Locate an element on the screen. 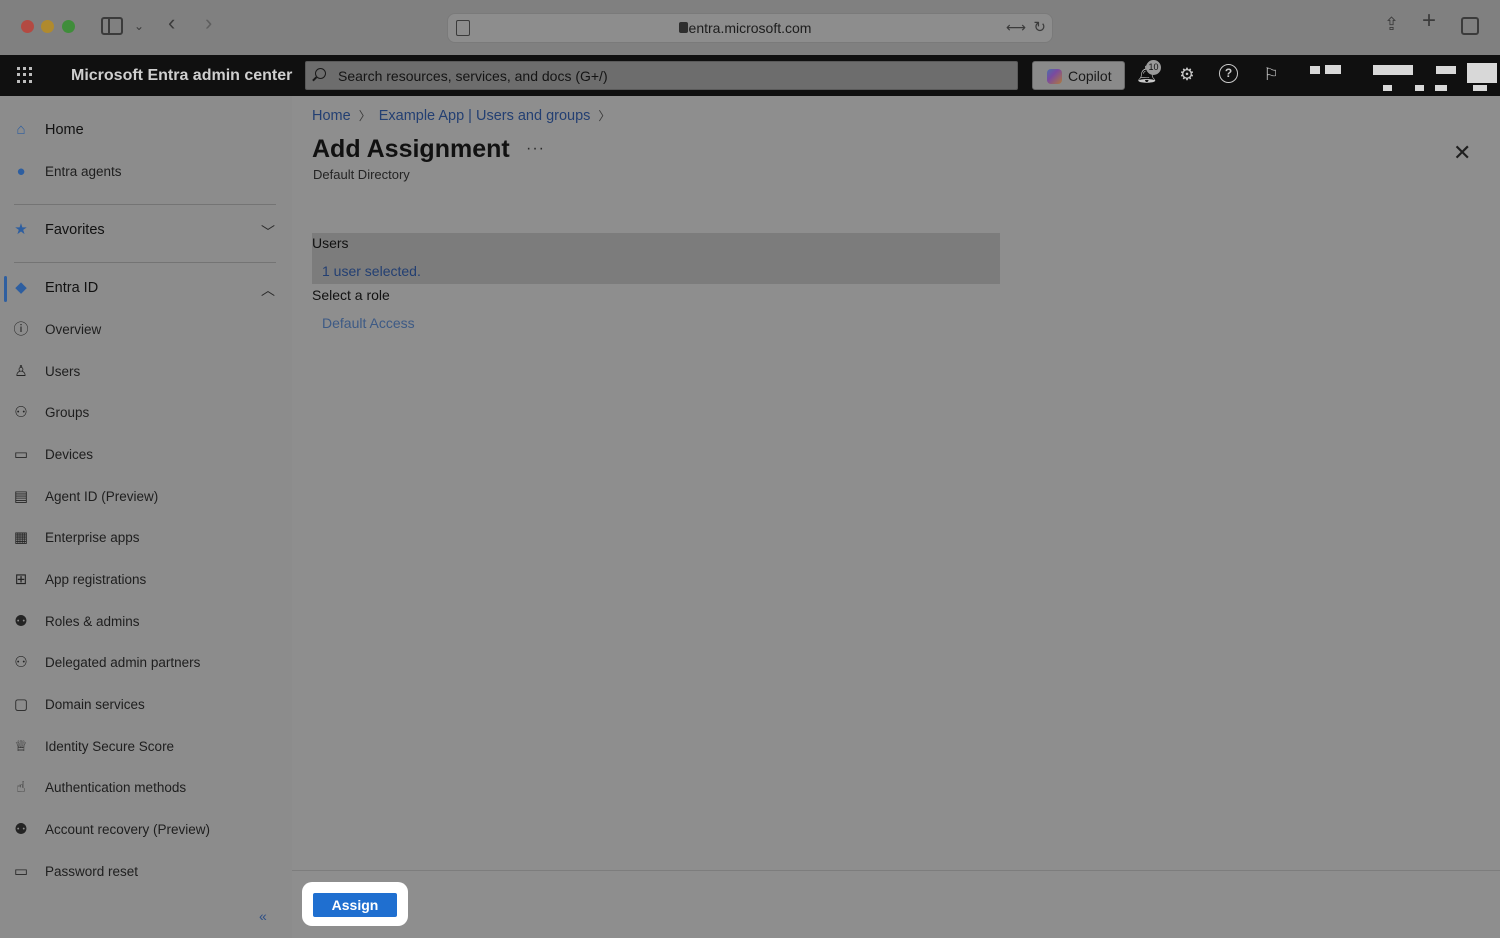 The width and height of the screenshot is (1500, 938). nav-item-app-registrations: ⊞ App registrations is located at coordinates (146, 581).